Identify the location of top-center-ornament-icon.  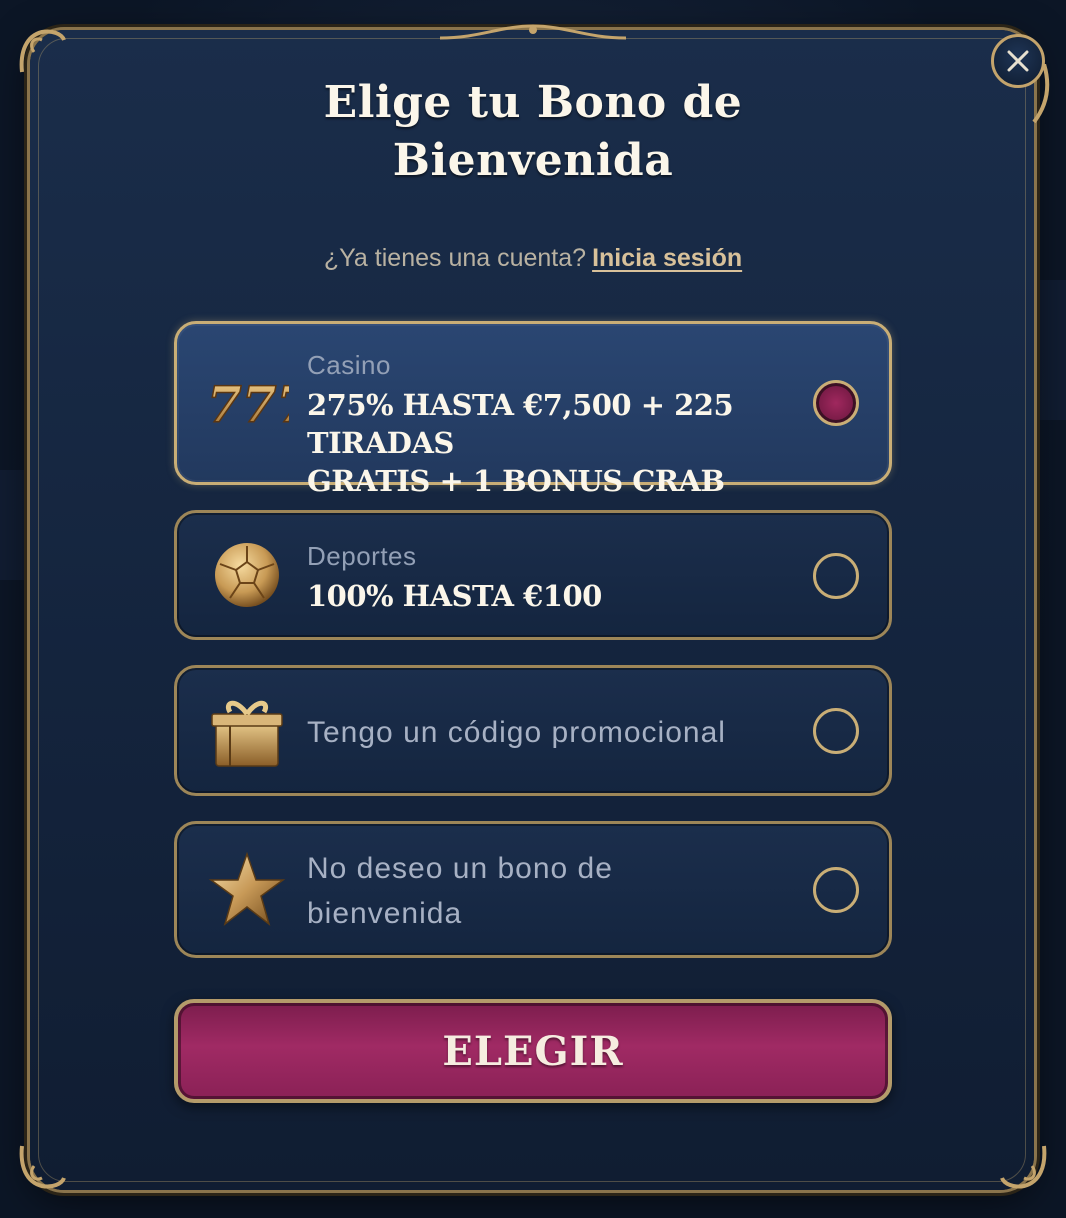
(533, 32).